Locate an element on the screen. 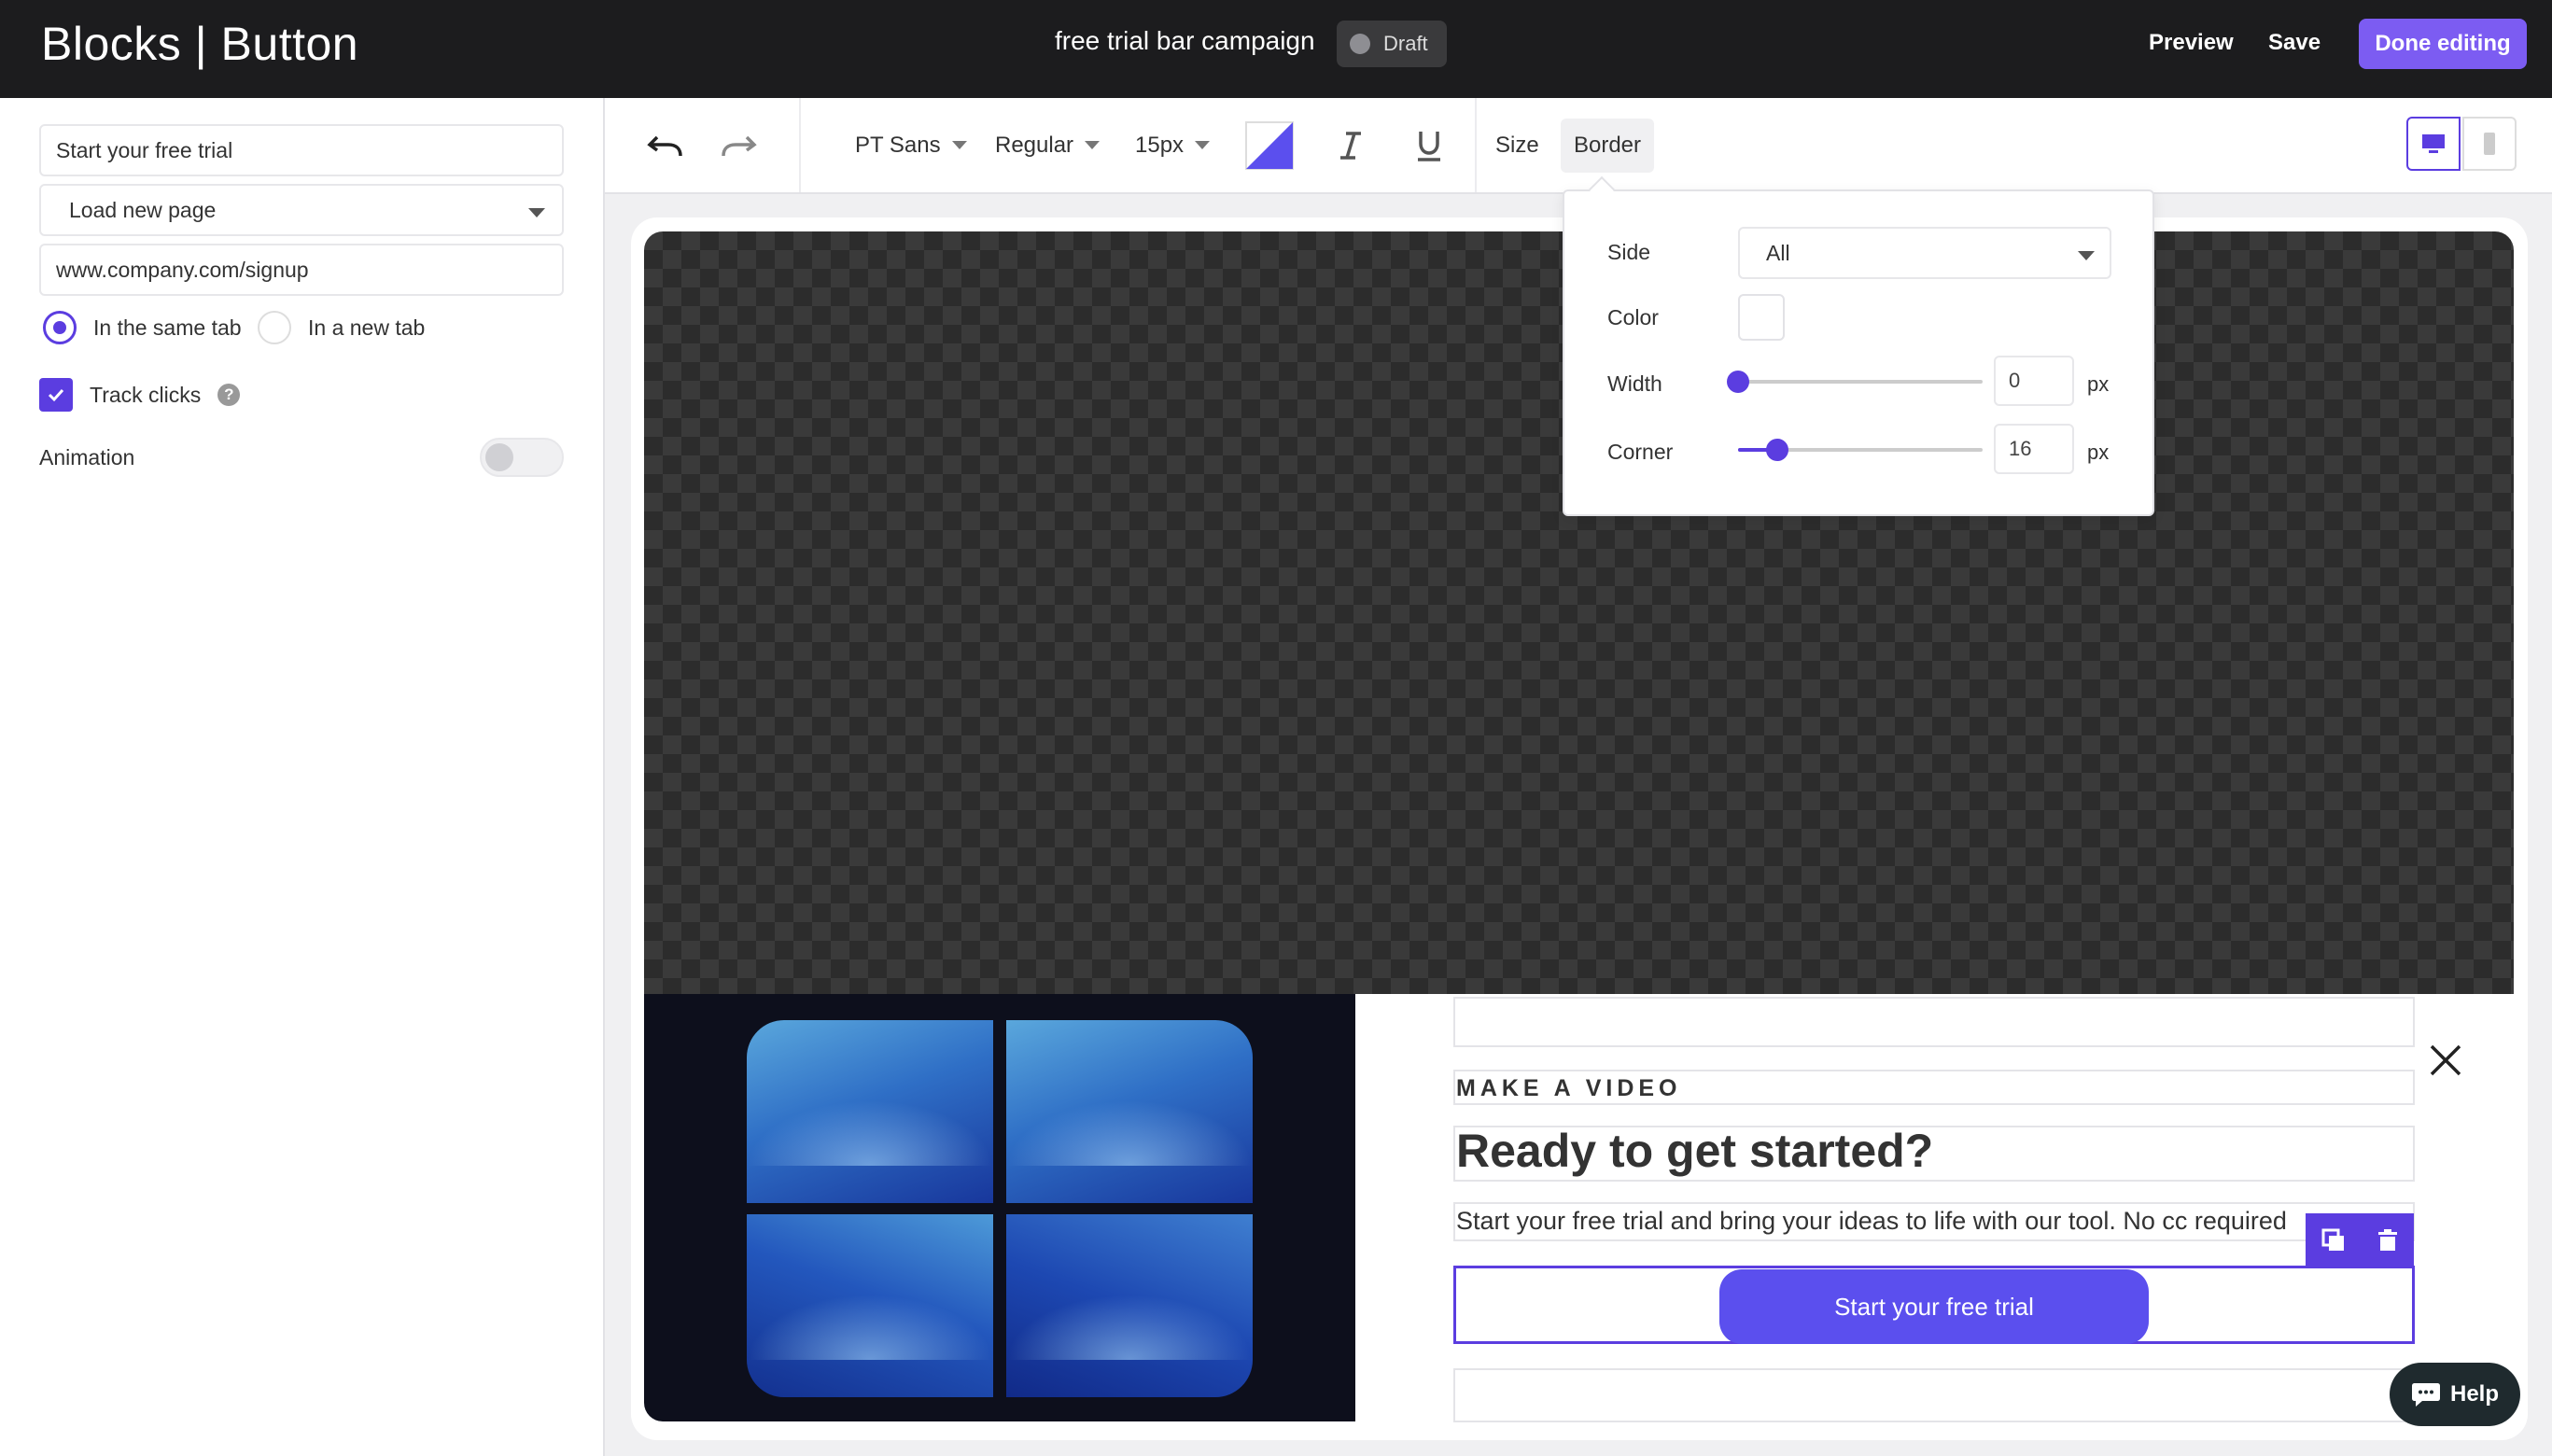  radio-unselected-icon is located at coordinates (274, 327).